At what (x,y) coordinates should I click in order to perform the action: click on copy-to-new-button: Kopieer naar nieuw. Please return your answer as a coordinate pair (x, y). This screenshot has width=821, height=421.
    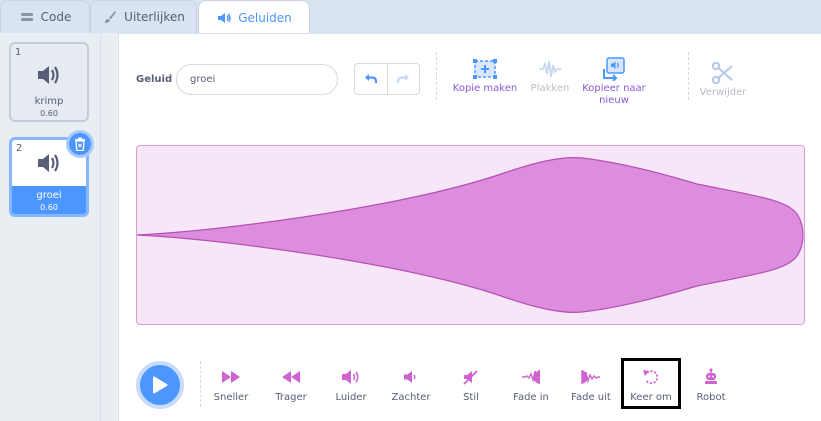
    Looking at the image, I should click on (614, 81).